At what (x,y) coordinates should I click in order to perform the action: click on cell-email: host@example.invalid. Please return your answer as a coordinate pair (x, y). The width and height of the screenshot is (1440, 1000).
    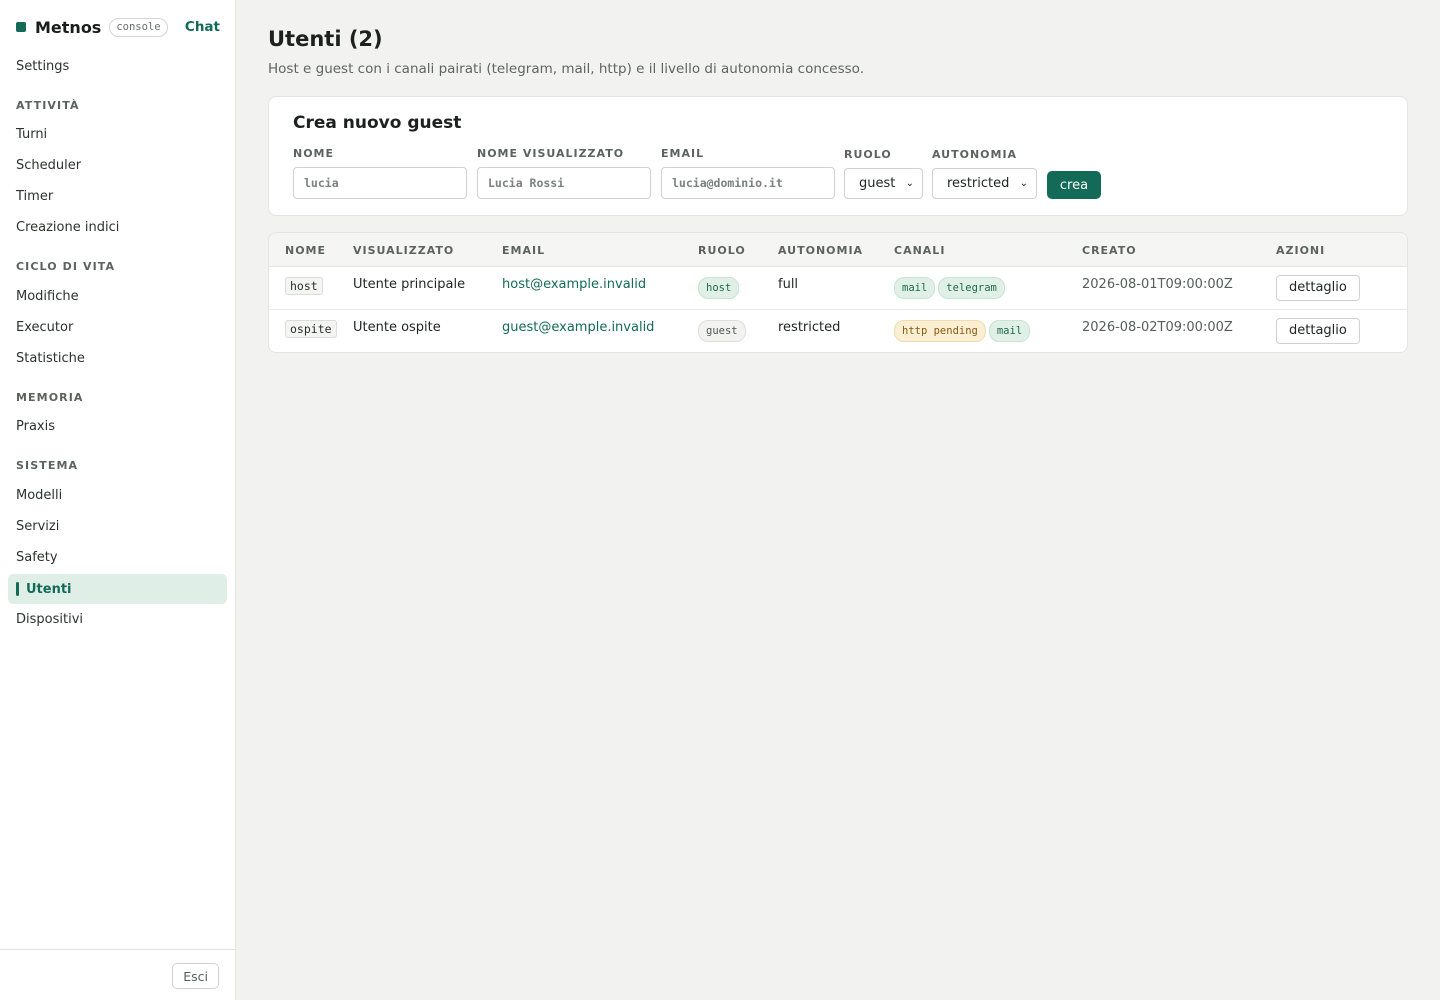
    Looking at the image, I should click on (600, 287).